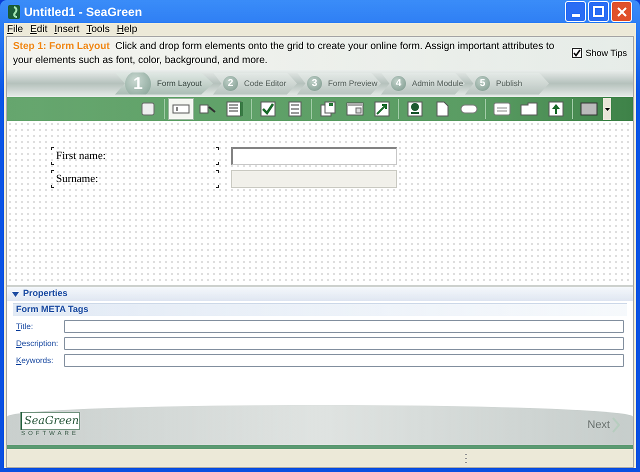 The image size is (640, 472). I want to click on step-tab: 3 Form Preview, so click(339, 83).